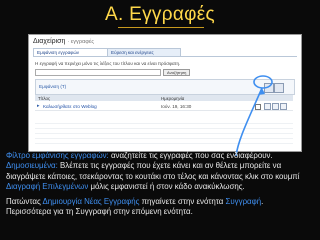  What do you see at coordinates (275, 106) in the screenshot?
I see `view-icon` at bounding box center [275, 106].